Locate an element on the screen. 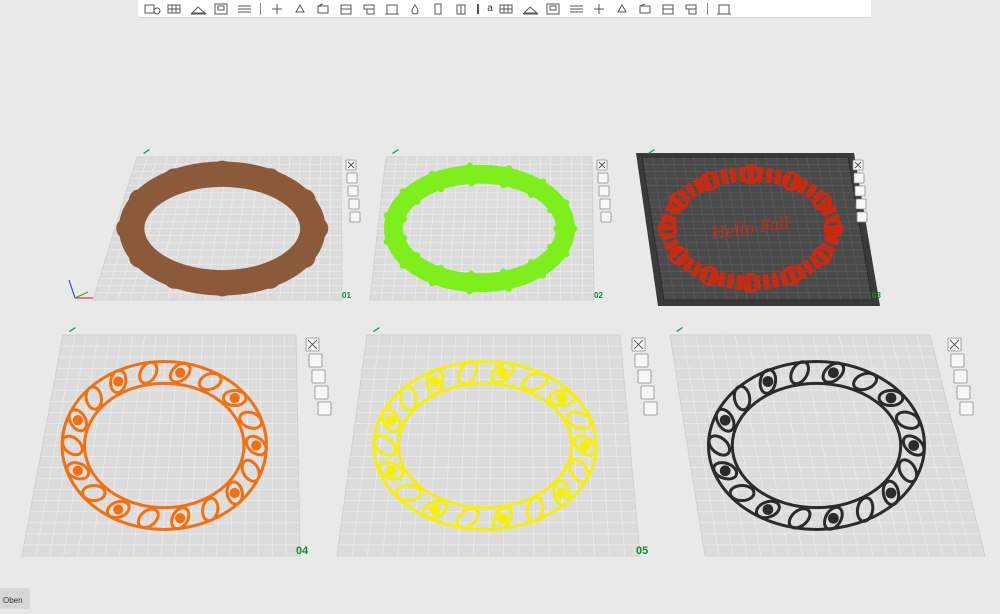 The image size is (1000, 614). build-plate: 05 is located at coordinates (497, 442).